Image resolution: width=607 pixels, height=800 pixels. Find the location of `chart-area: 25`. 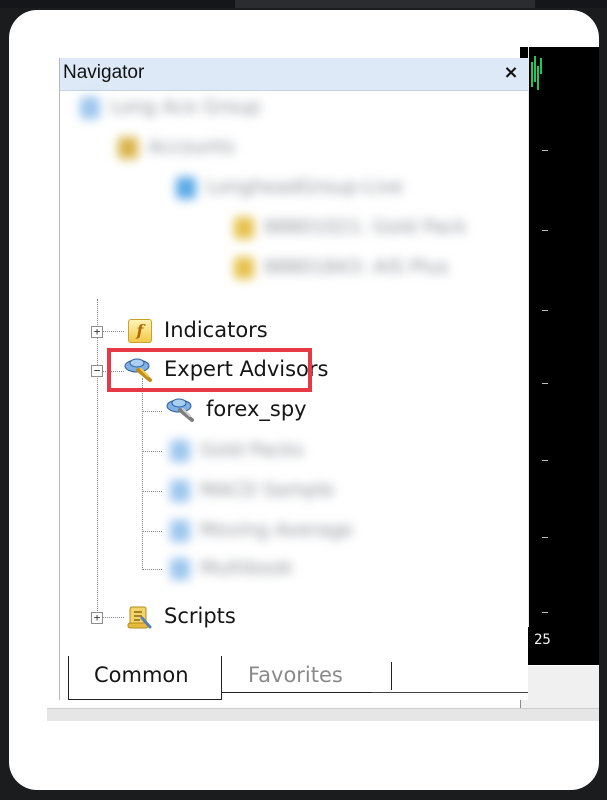

chart-area: 25 is located at coordinates (559, 356).